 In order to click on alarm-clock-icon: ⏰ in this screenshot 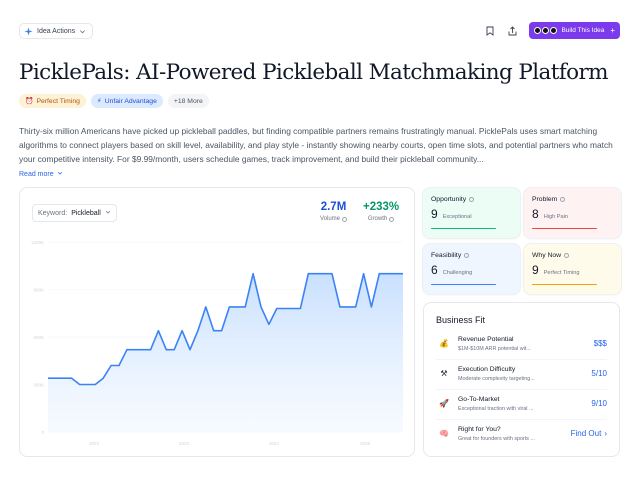, I will do `click(29, 101)`.